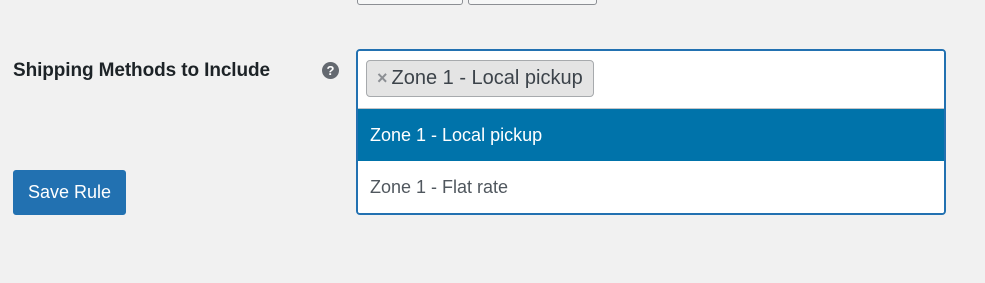 The width and height of the screenshot is (985, 283). What do you see at coordinates (410, 2) in the screenshot?
I see `top-button-left` at bounding box center [410, 2].